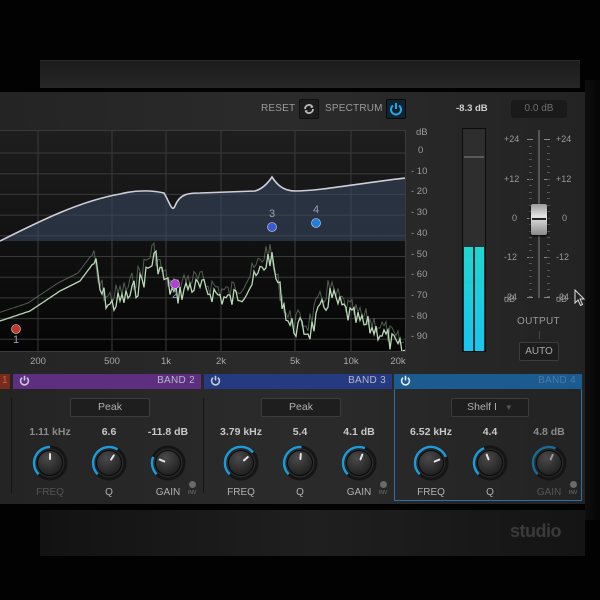  Describe the element at coordinates (107, 381) in the screenshot. I see `band-2-header: BAND 2` at that location.